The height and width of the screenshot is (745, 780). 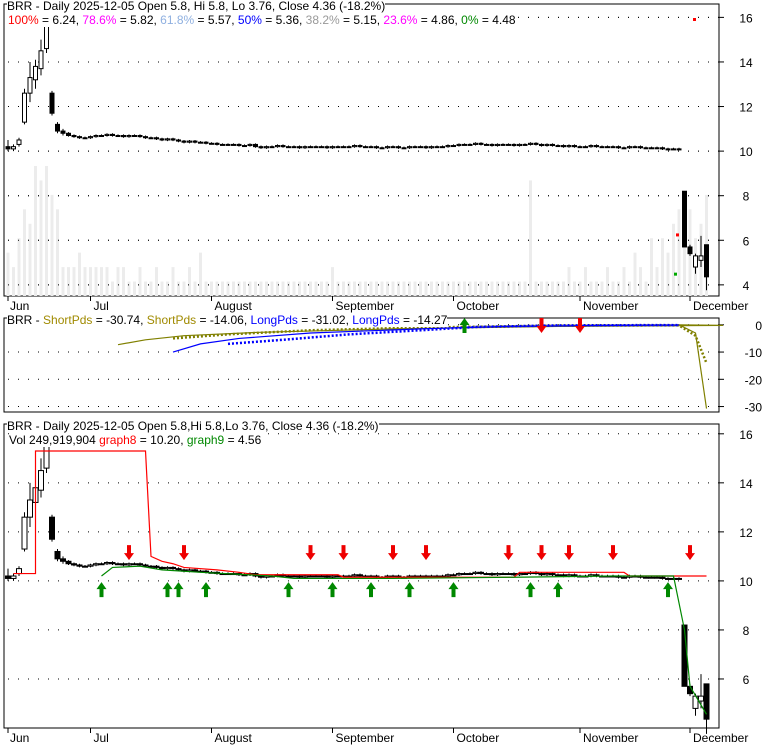 I want to click on volume-label: Vol 249,919,904, so click(x=52, y=440).